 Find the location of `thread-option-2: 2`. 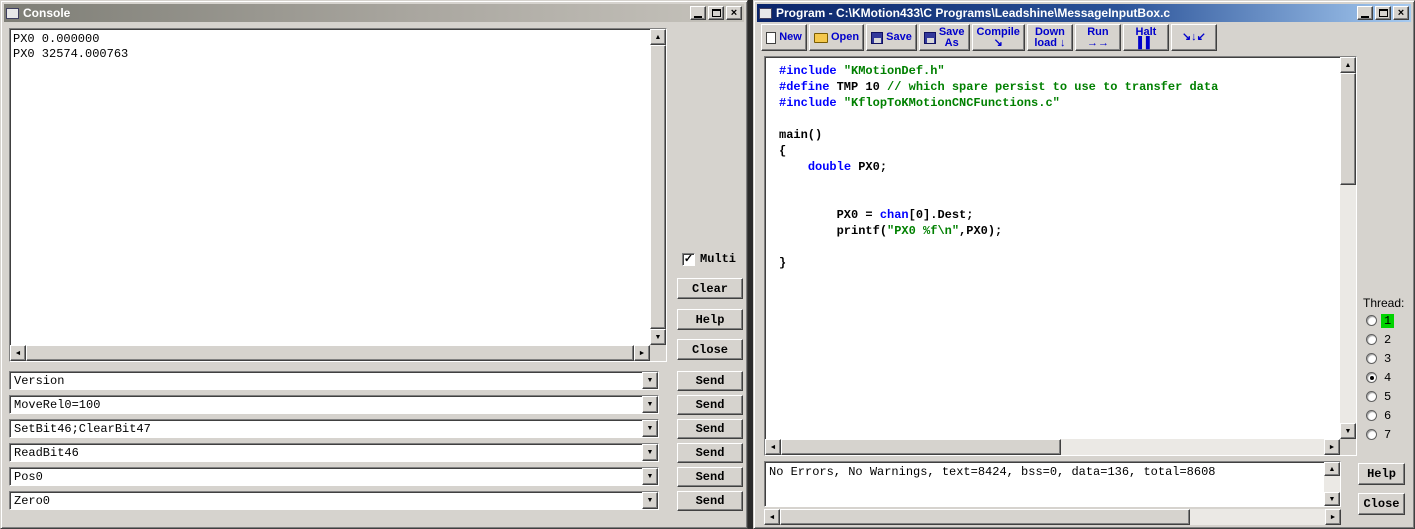

thread-option-2: 2 is located at coordinates (1389, 339).